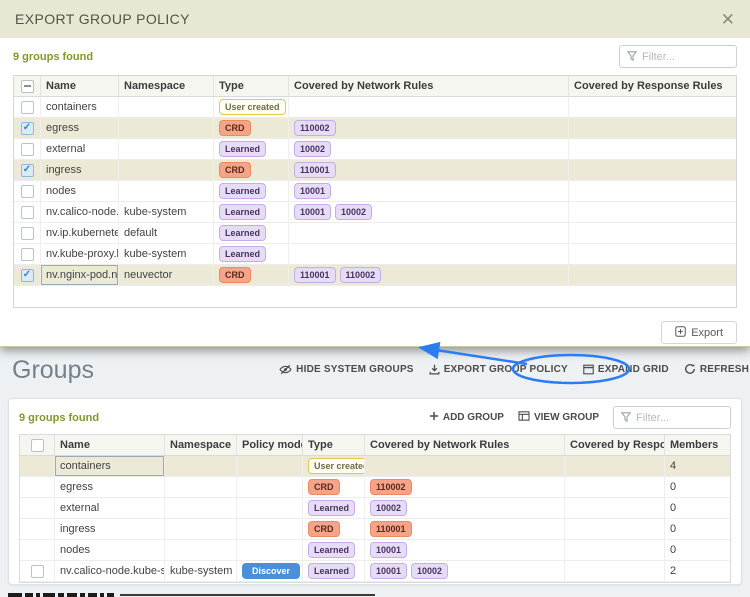 The width and height of the screenshot is (750, 597). I want to click on column-header-response-rules: Covered by Response Rules, so click(652, 86).